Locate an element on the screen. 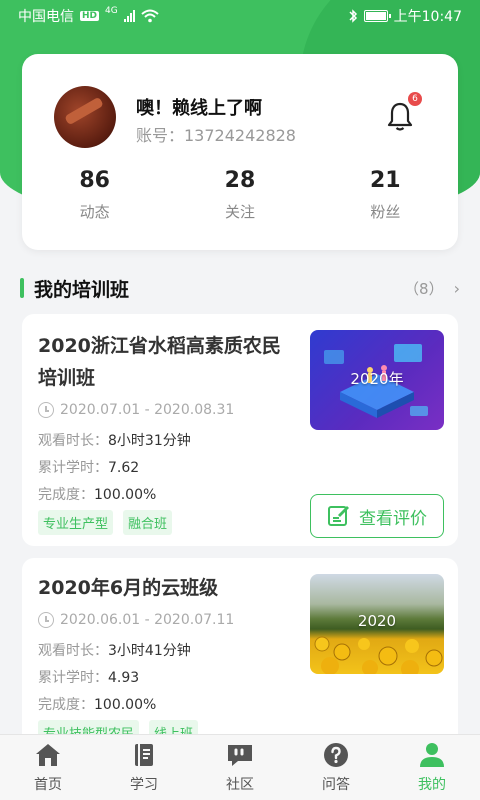 The width and height of the screenshot is (480, 800). stat-following: 28 关注 is located at coordinates (239, 195).